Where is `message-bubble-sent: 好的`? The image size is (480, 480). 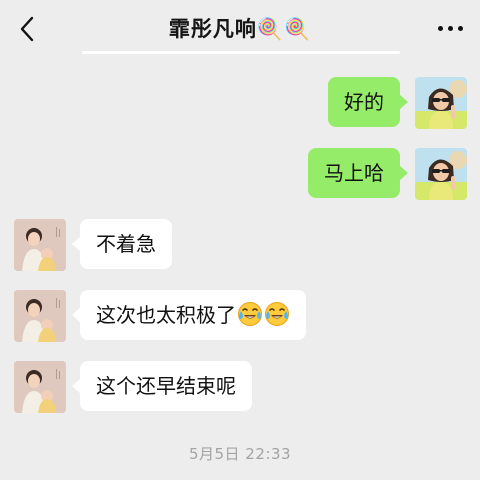
message-bubble-sent: 好的 is located at coordinates (368, 102).